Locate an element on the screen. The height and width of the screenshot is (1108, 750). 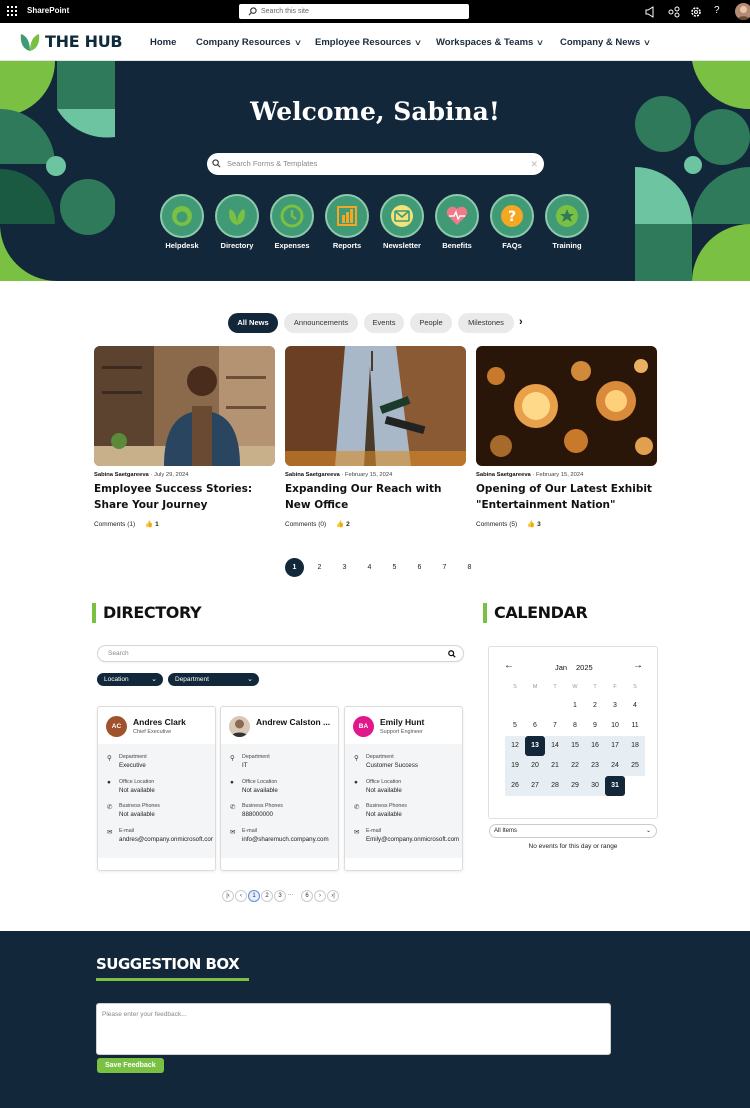
nav-workspaces-teams: Workspaces & Teams ∨ is located at coordinates (490, 42).